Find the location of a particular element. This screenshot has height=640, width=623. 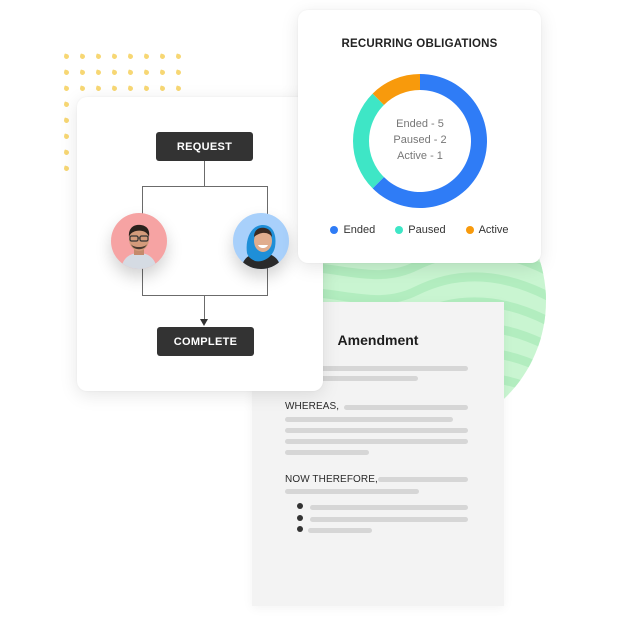

now-therefore-label: NOW THEREFORE, is located at coordinates (331, 479).